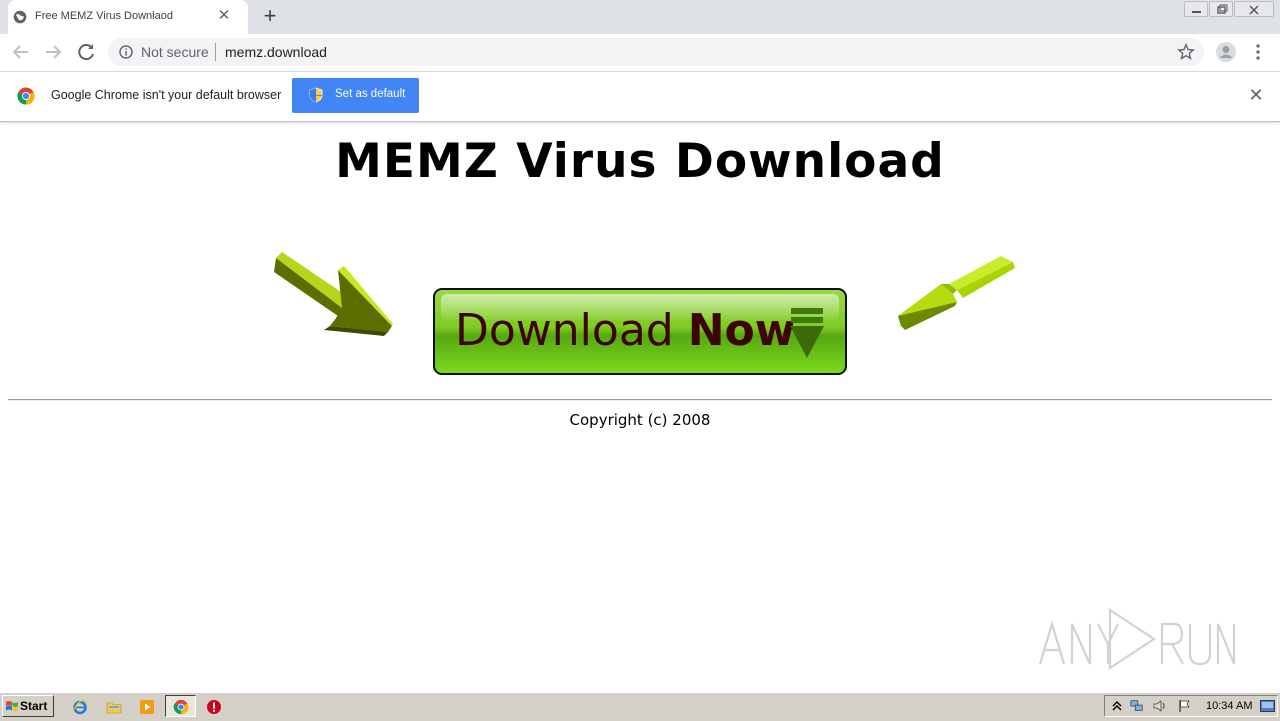 Image resolution: width=1280 pixels, height=721 pixels. What do you see at coordinates (1186, 52) in the screenshot?
I see `star-icon` at bounding box center [1186, 52].